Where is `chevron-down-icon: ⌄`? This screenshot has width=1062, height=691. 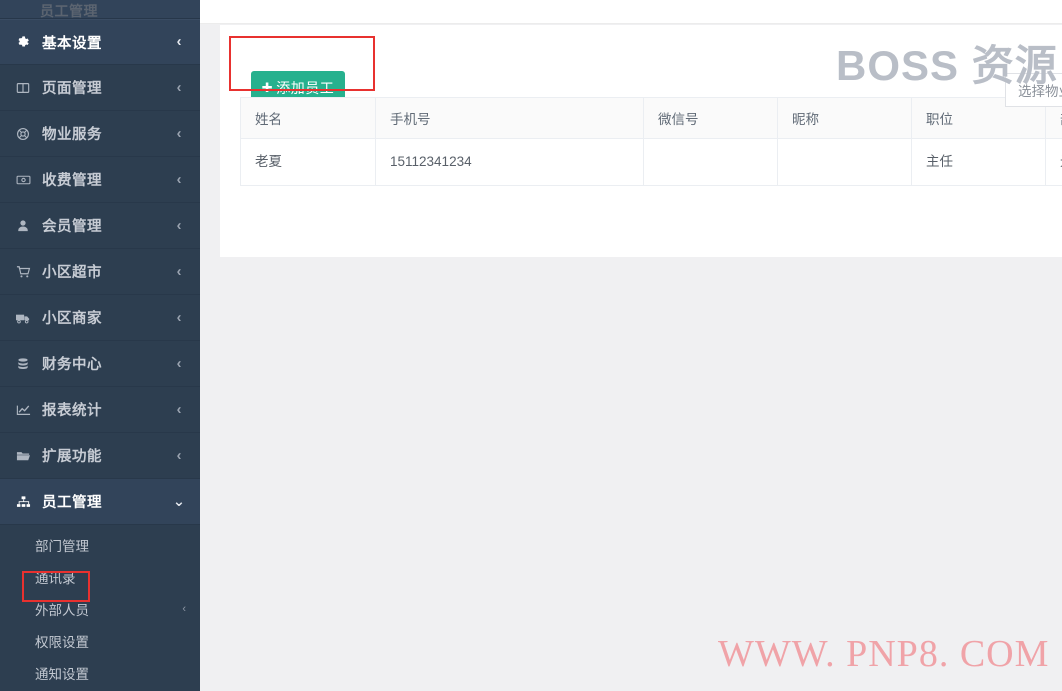
chevron-down-icon: ⌄ is located at coordinates (179, 501).